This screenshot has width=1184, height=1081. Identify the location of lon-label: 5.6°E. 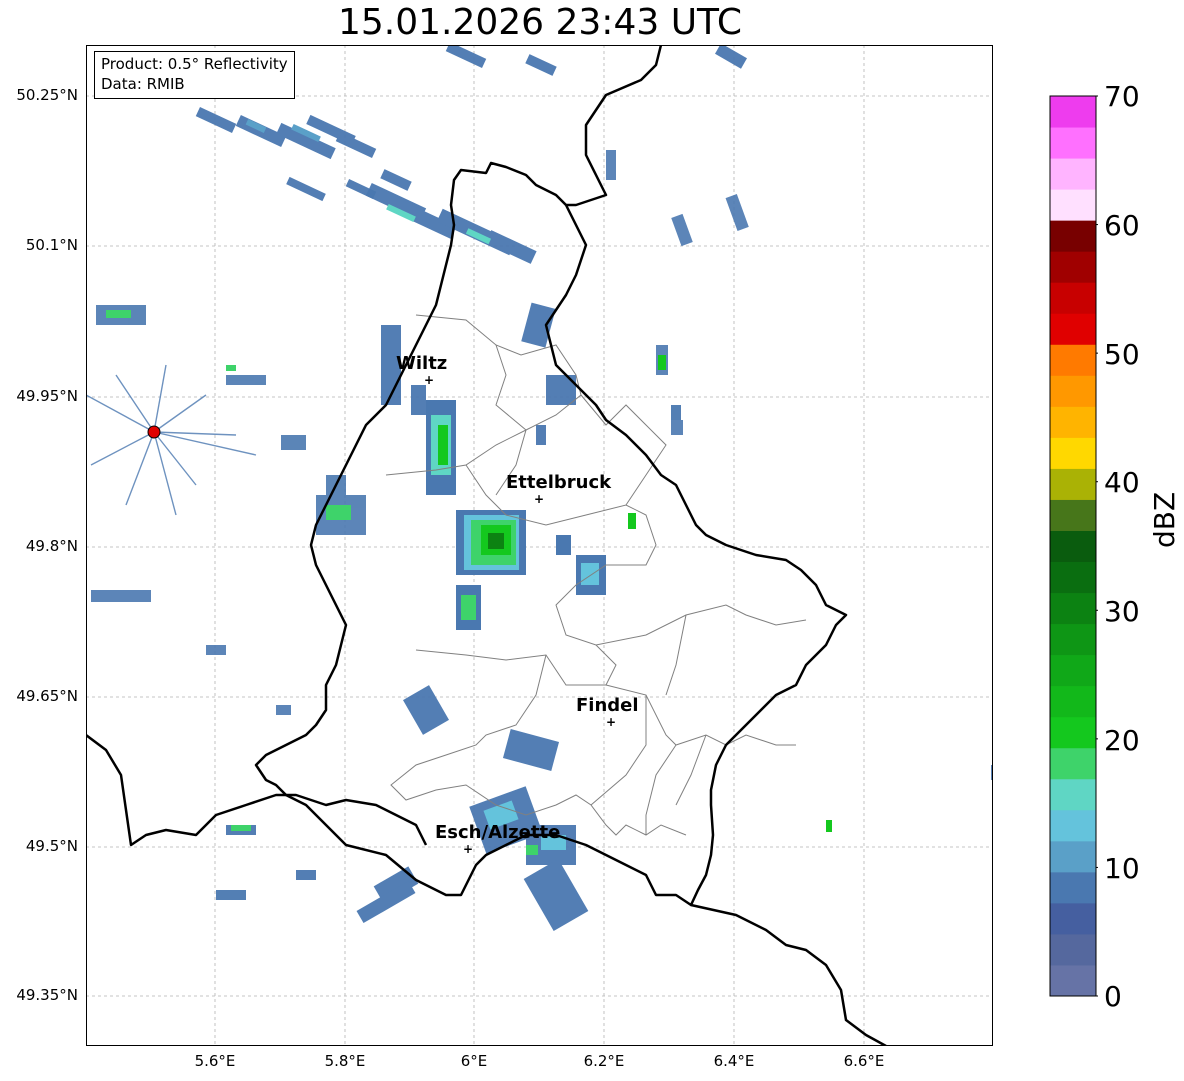
(215, 1061).